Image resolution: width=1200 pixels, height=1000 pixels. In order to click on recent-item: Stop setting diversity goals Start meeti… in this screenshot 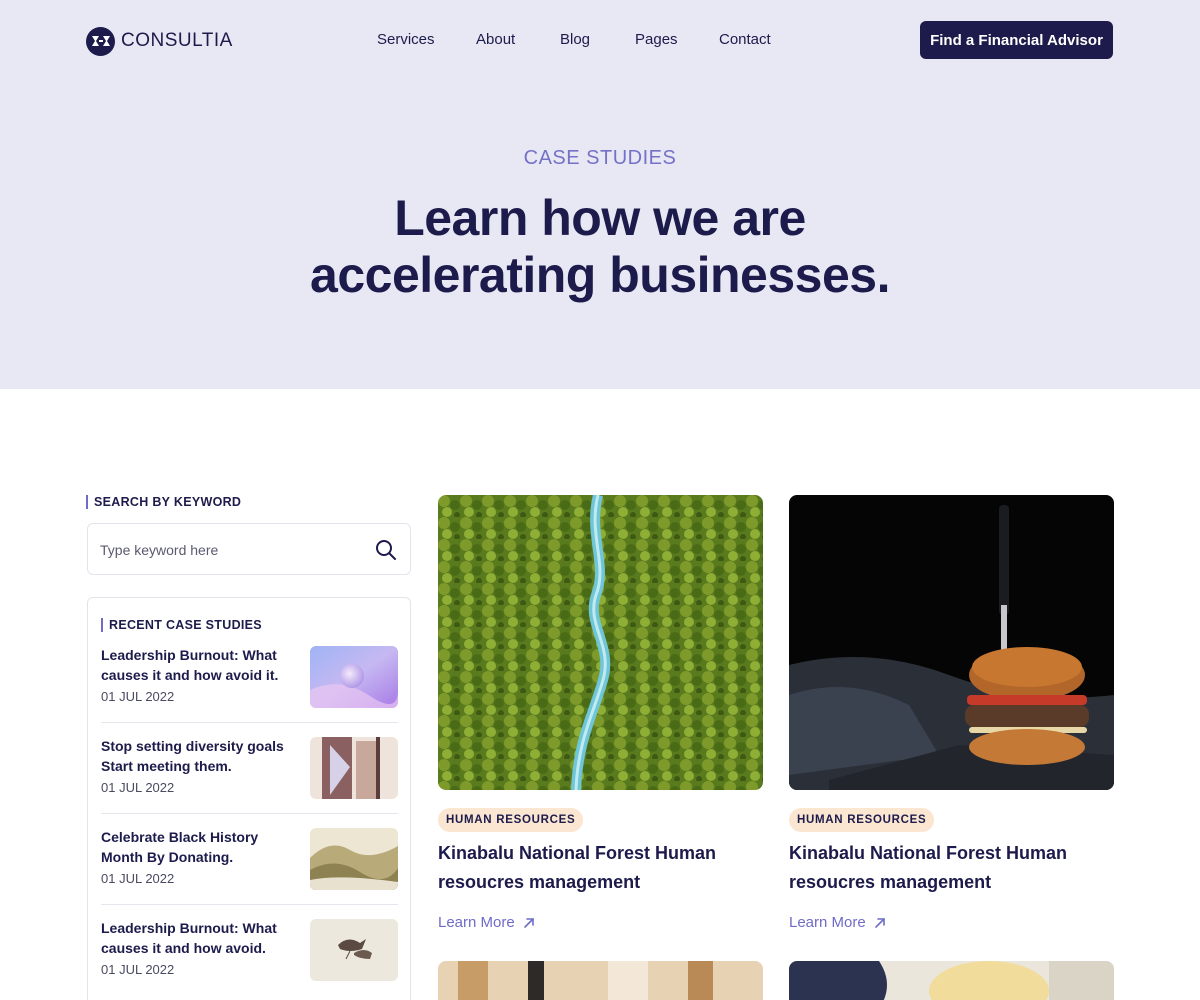, I will do `click(249, 779)`.